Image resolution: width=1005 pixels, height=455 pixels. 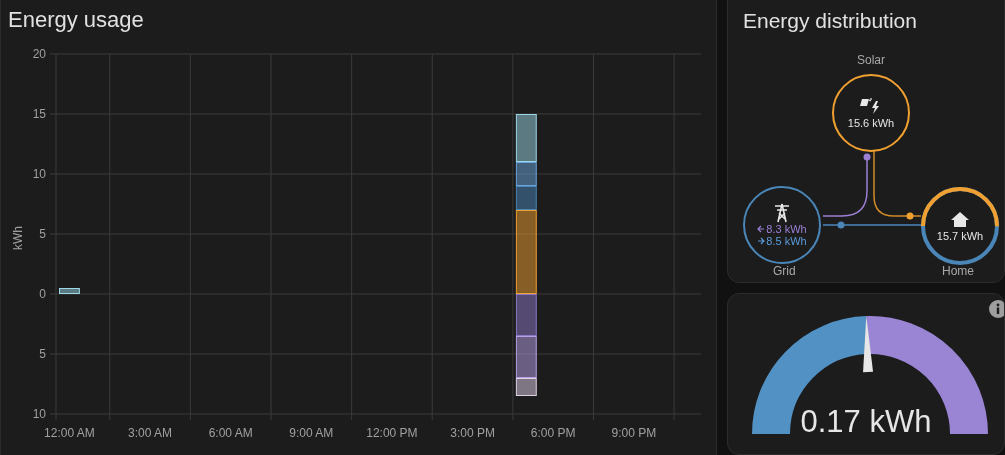 What do you see at coordinates (960, 219) in the screenshot?
I see `home-icon` at bounding box center [960, 219].